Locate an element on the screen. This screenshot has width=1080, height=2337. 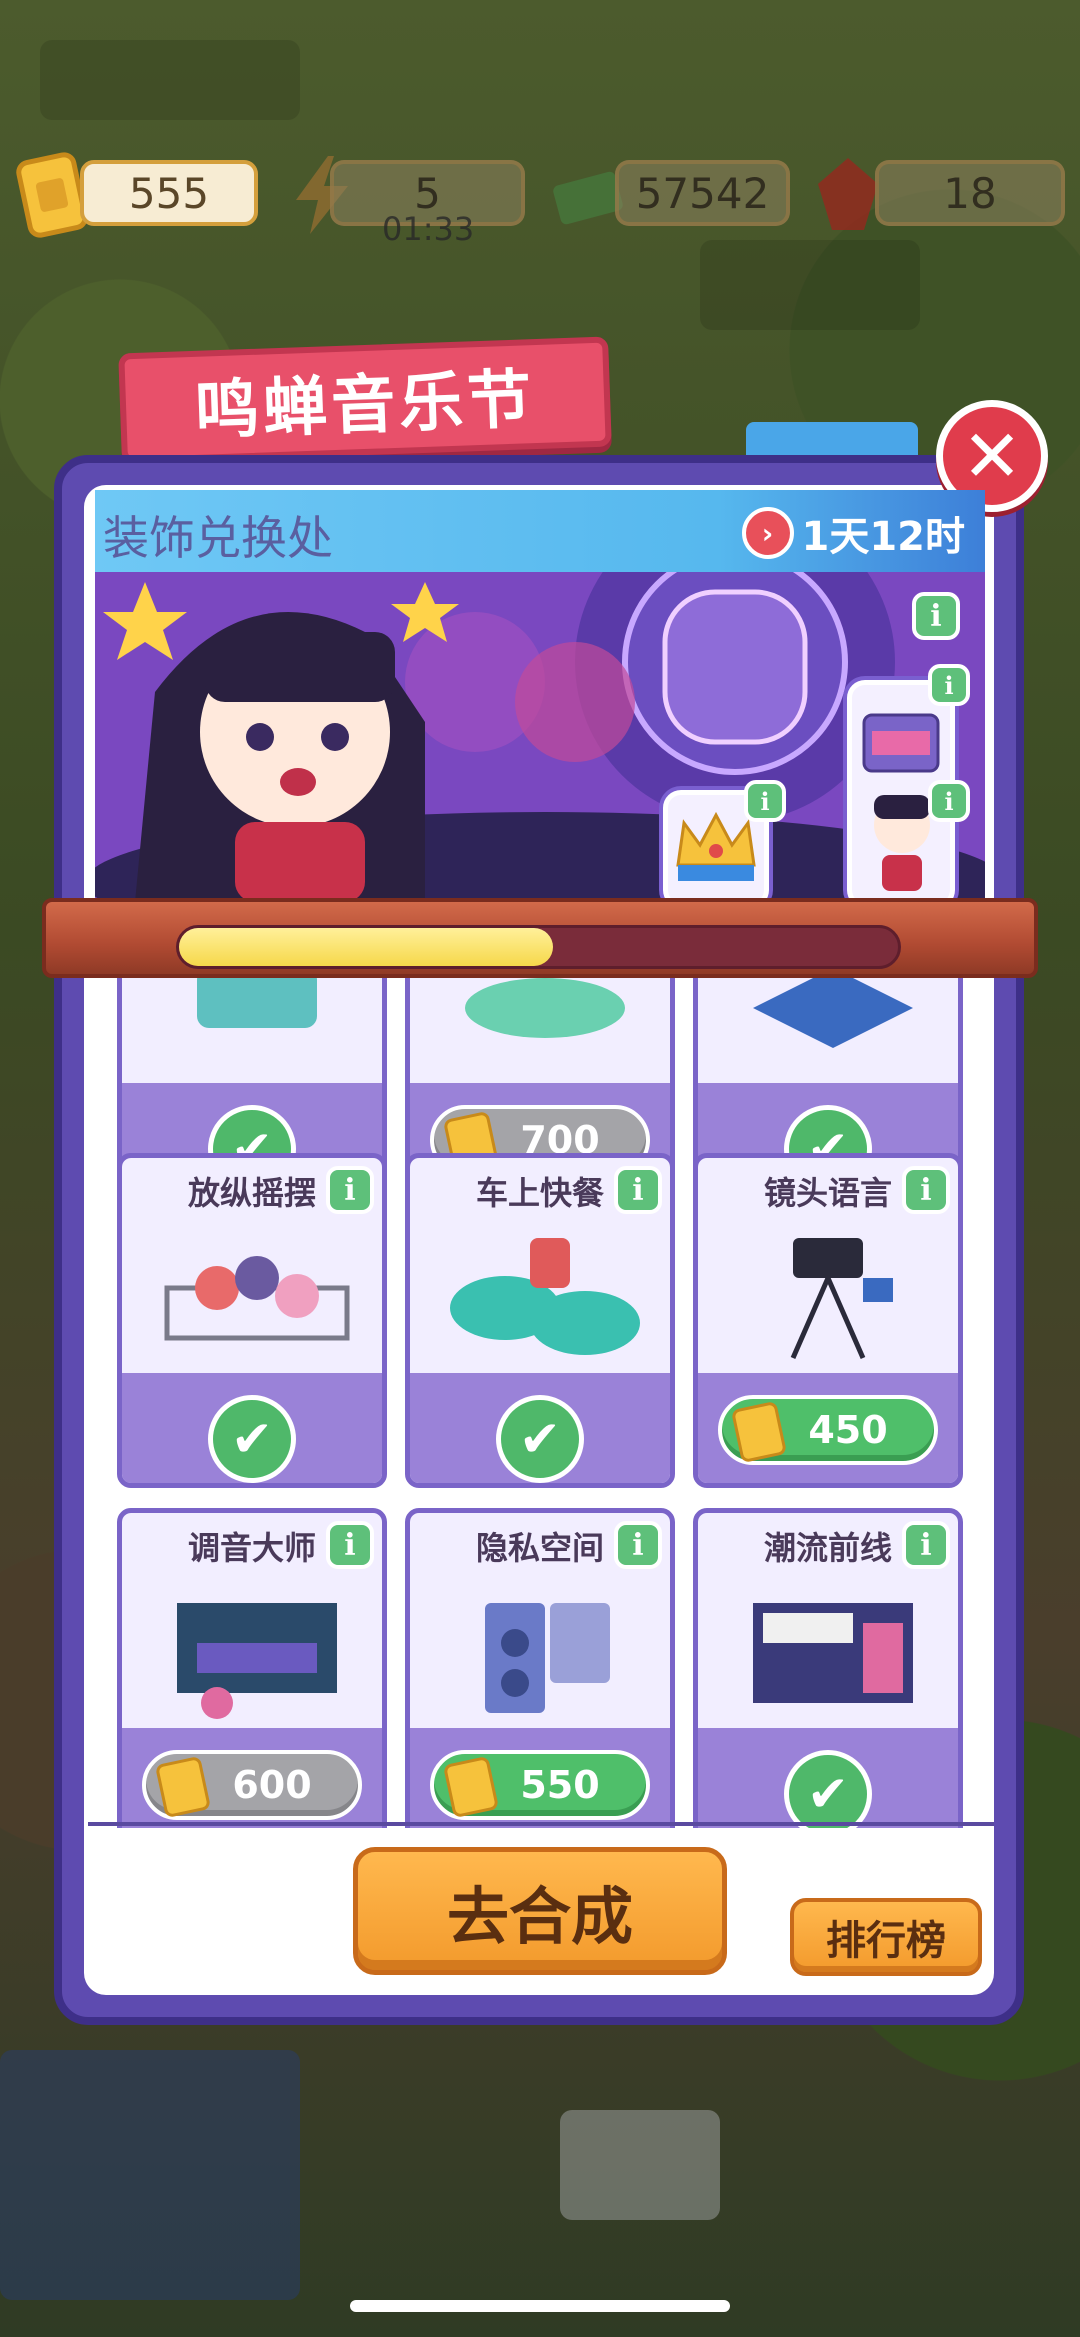
home-indicator is located at coordinates (540, 2306).